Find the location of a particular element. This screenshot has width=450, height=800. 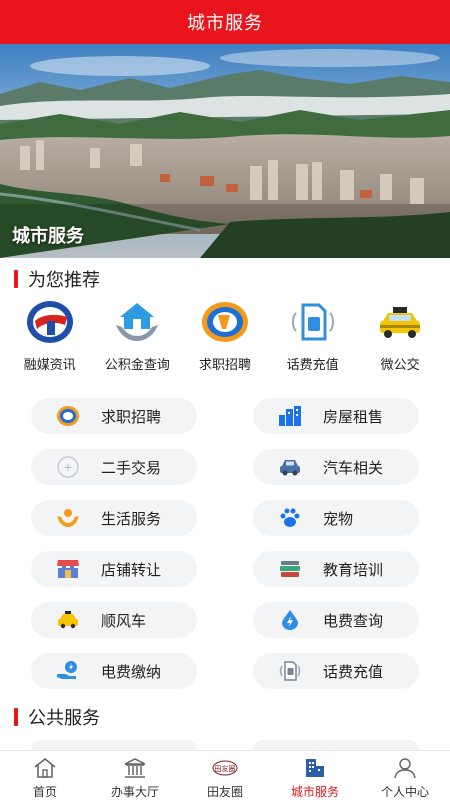

service-carpool: 顺风车 is located at coordinates (114, 620).